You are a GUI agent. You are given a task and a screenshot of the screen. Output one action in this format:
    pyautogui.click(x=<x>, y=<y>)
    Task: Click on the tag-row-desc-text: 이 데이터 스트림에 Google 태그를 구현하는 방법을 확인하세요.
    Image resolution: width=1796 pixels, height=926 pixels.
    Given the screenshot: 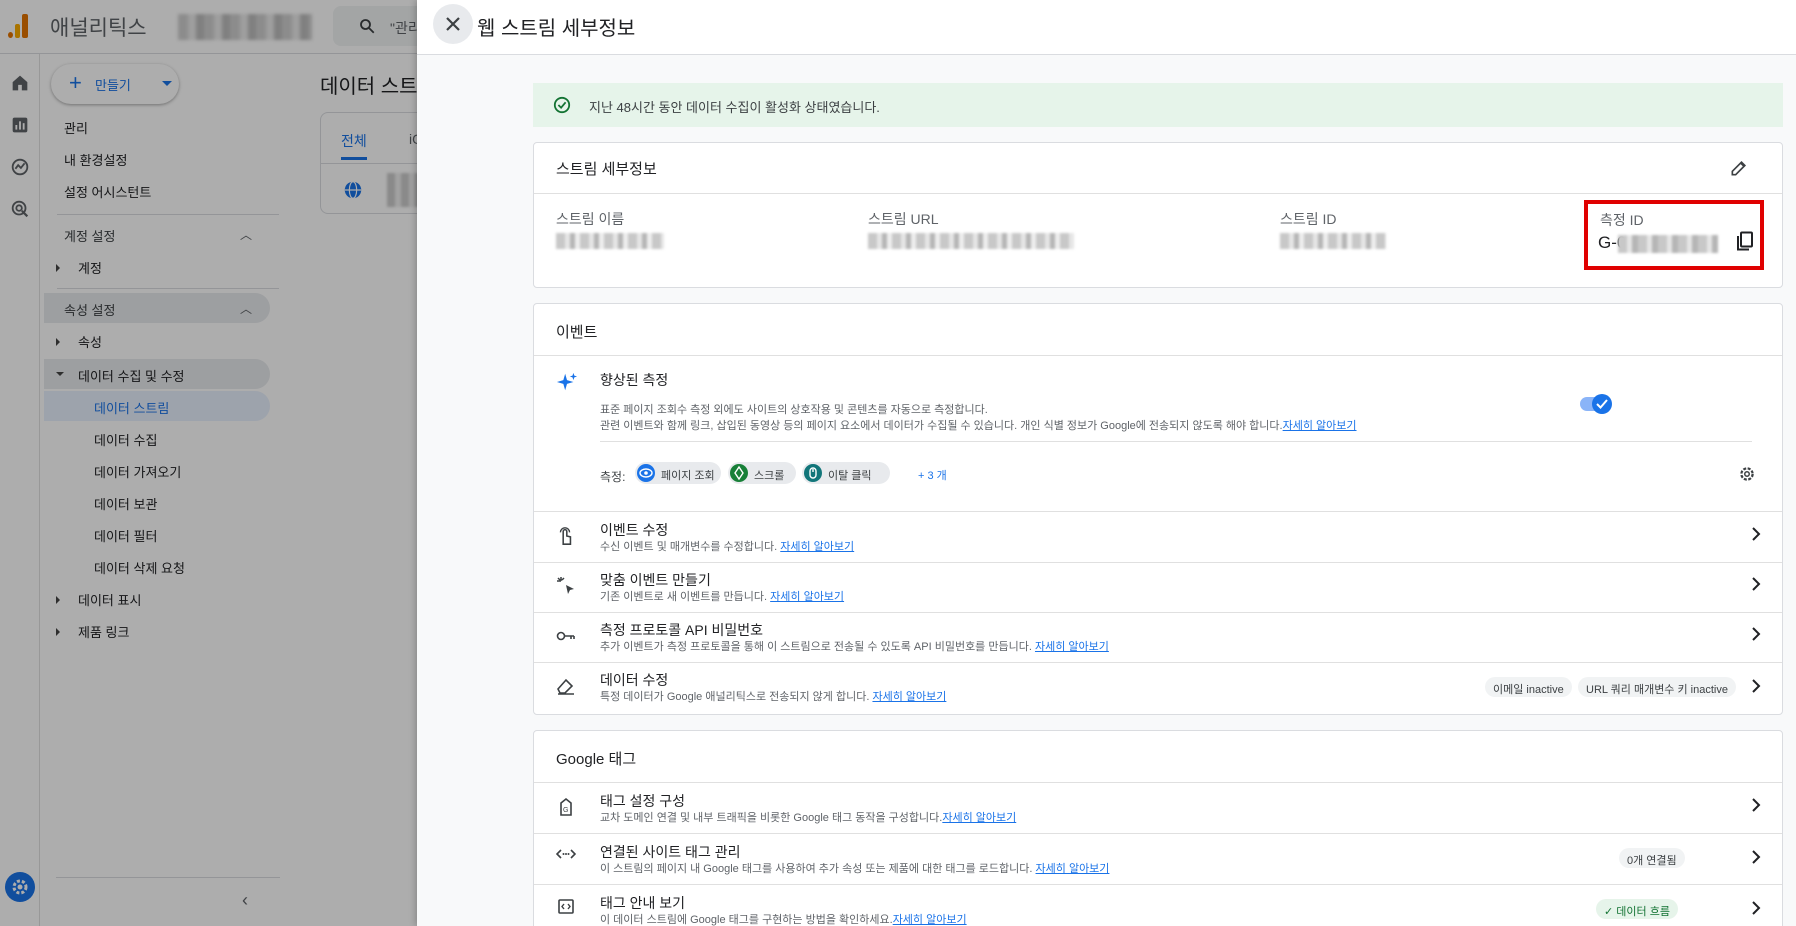 What is the action you would take?
    pyautogui.click(x=746, y=920)
    